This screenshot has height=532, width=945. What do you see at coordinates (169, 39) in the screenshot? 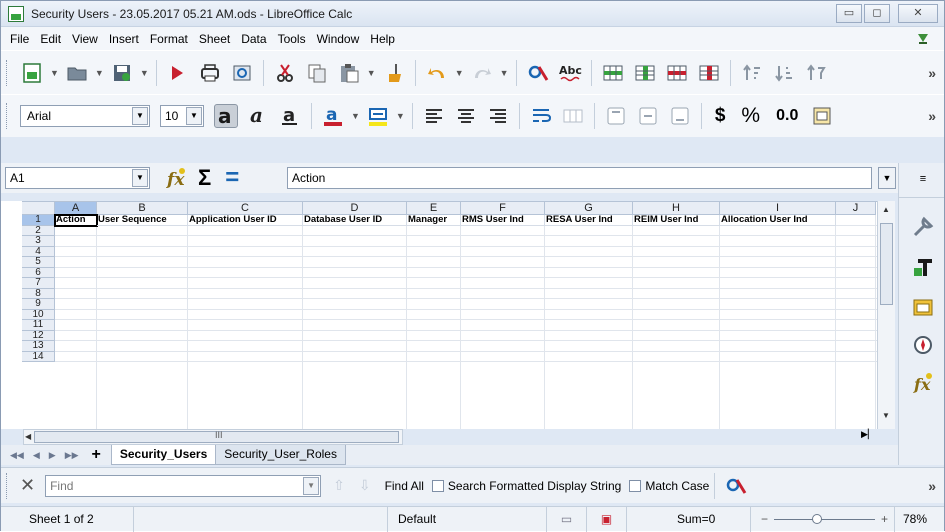
I see `menu-format: Format` at bounding box center [169, 39].